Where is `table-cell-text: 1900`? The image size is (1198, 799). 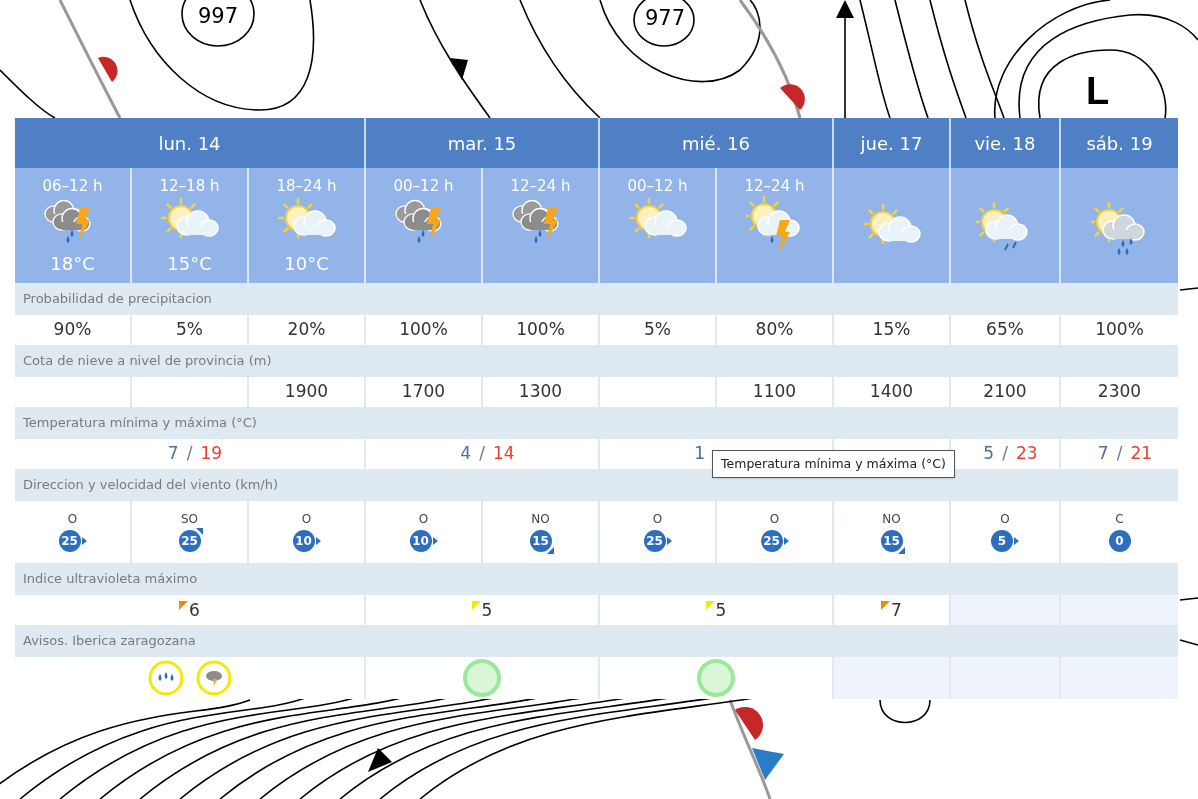
table-cell-text: 1900 is located at coordinates (306, 392).